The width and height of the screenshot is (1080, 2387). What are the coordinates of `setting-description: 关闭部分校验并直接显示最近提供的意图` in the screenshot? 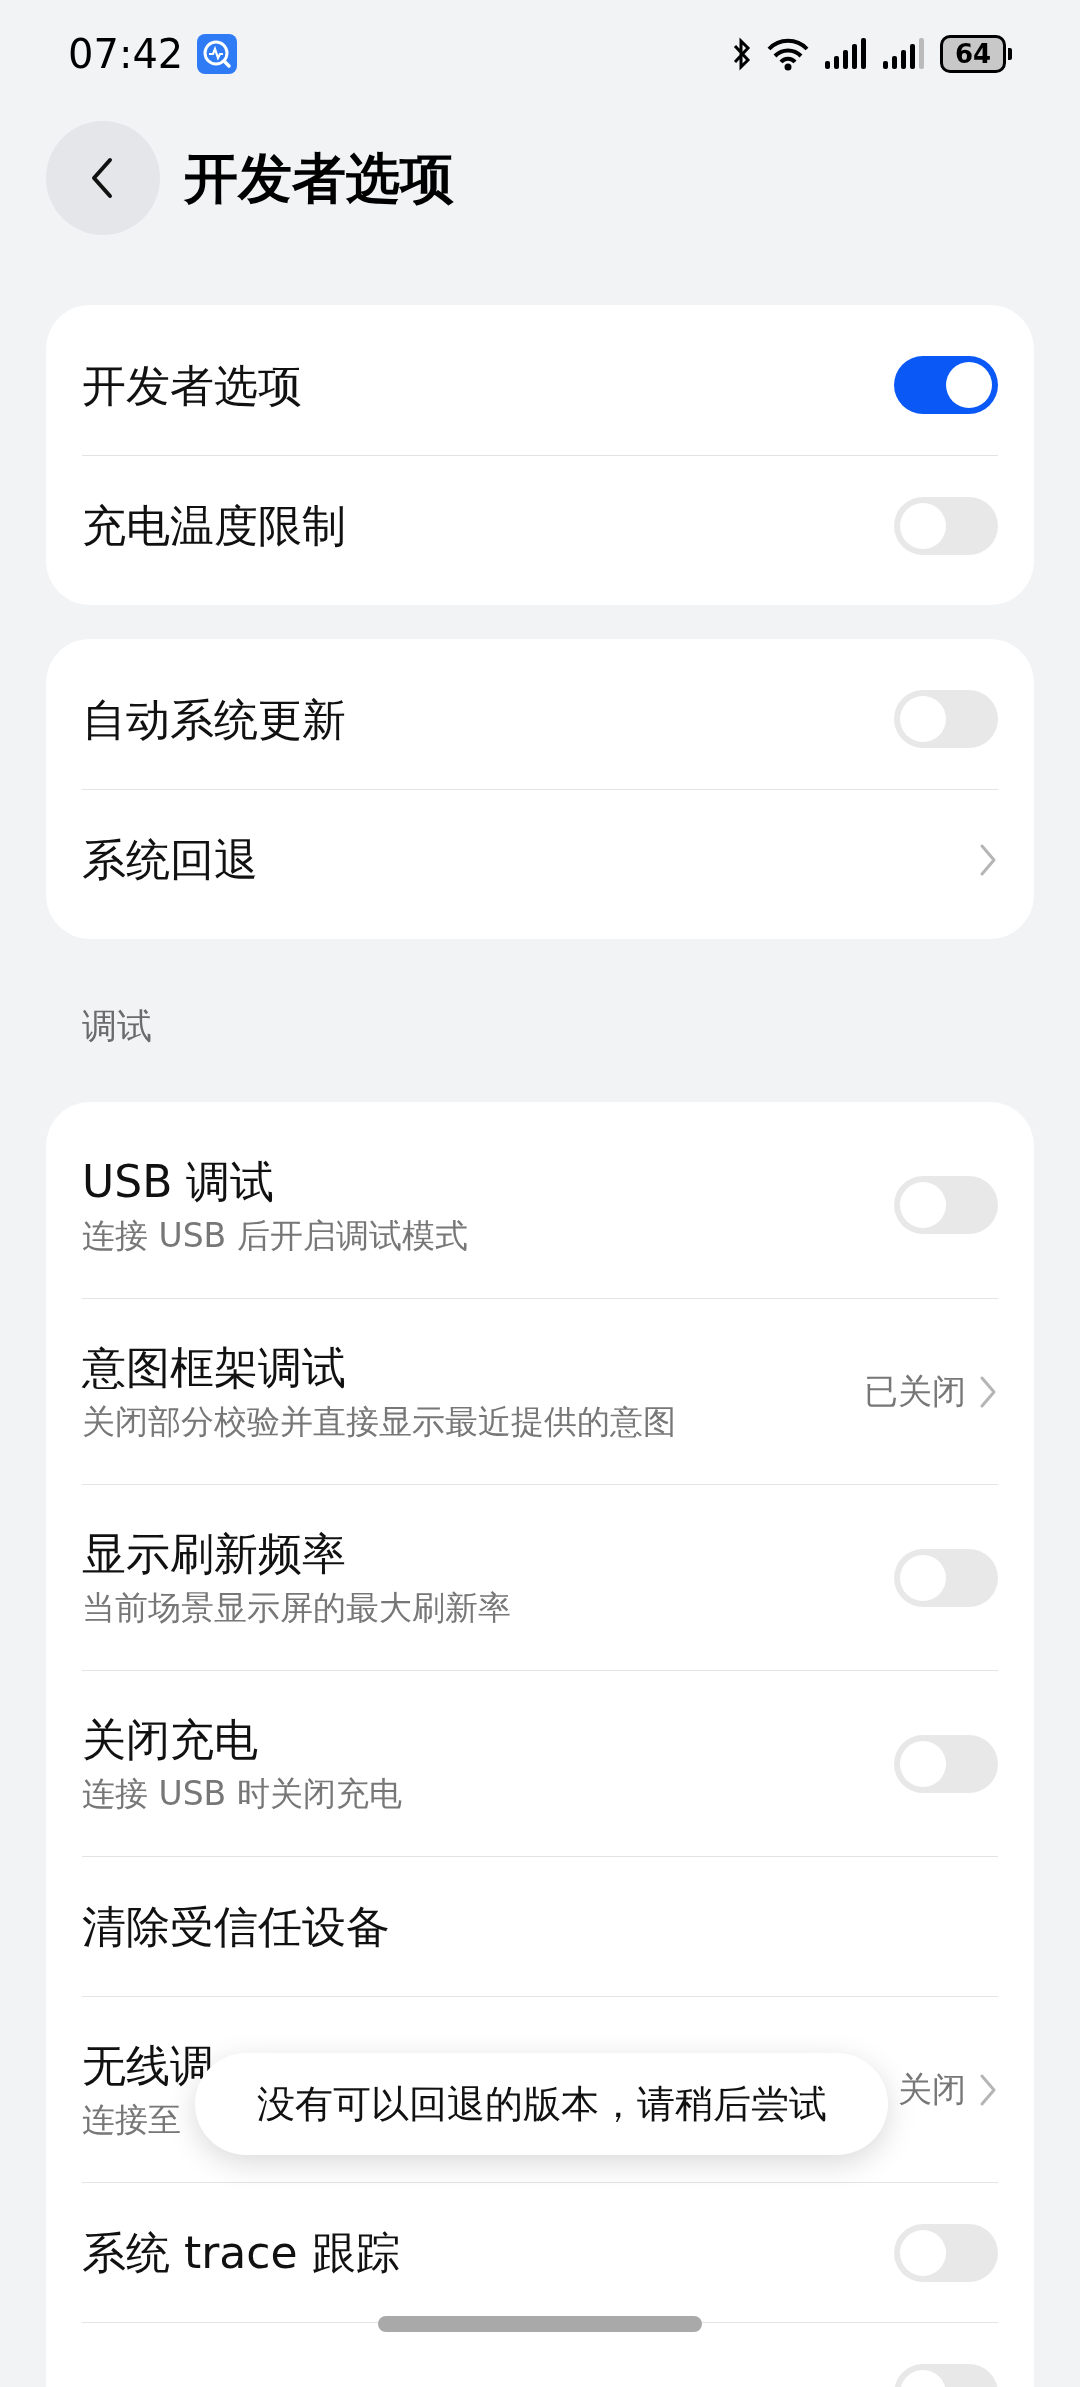 It's located at (379, 1422).